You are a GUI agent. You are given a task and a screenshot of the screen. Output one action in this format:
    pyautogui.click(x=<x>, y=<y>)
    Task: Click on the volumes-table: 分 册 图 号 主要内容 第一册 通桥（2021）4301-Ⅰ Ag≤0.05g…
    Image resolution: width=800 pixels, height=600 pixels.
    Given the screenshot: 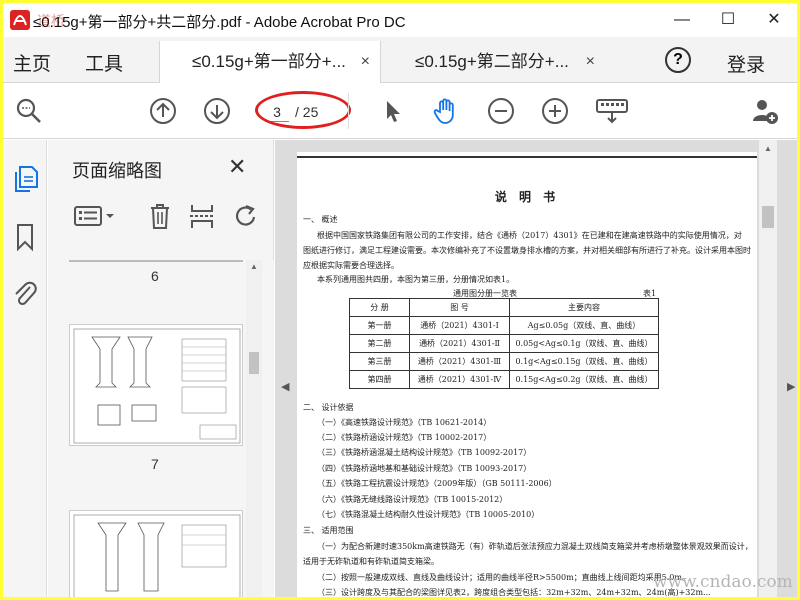 What is the action you would take?
    pyautogui.click(x=504, y=343)
    